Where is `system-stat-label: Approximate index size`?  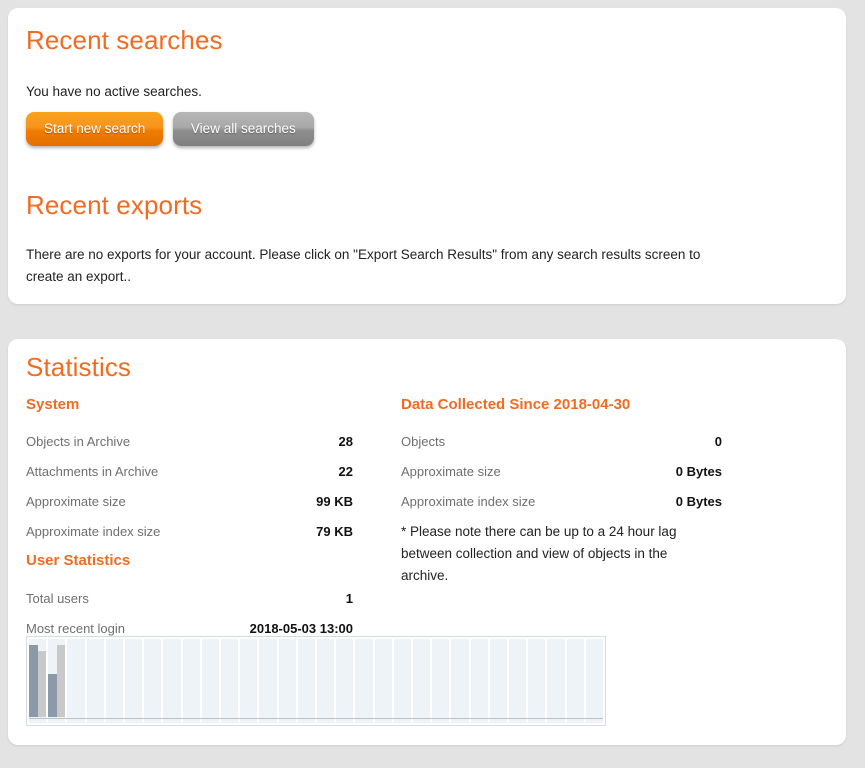
system-stat-label: Approximate index size is located at coordinates (93, 531).